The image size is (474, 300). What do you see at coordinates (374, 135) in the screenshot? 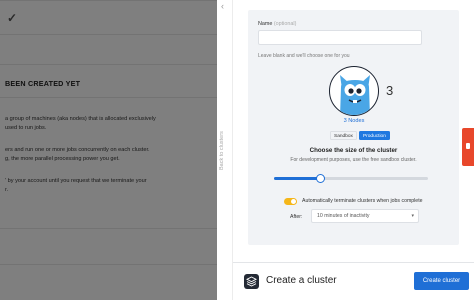
I see `production-option: Production` at bounding box center [374, 135].